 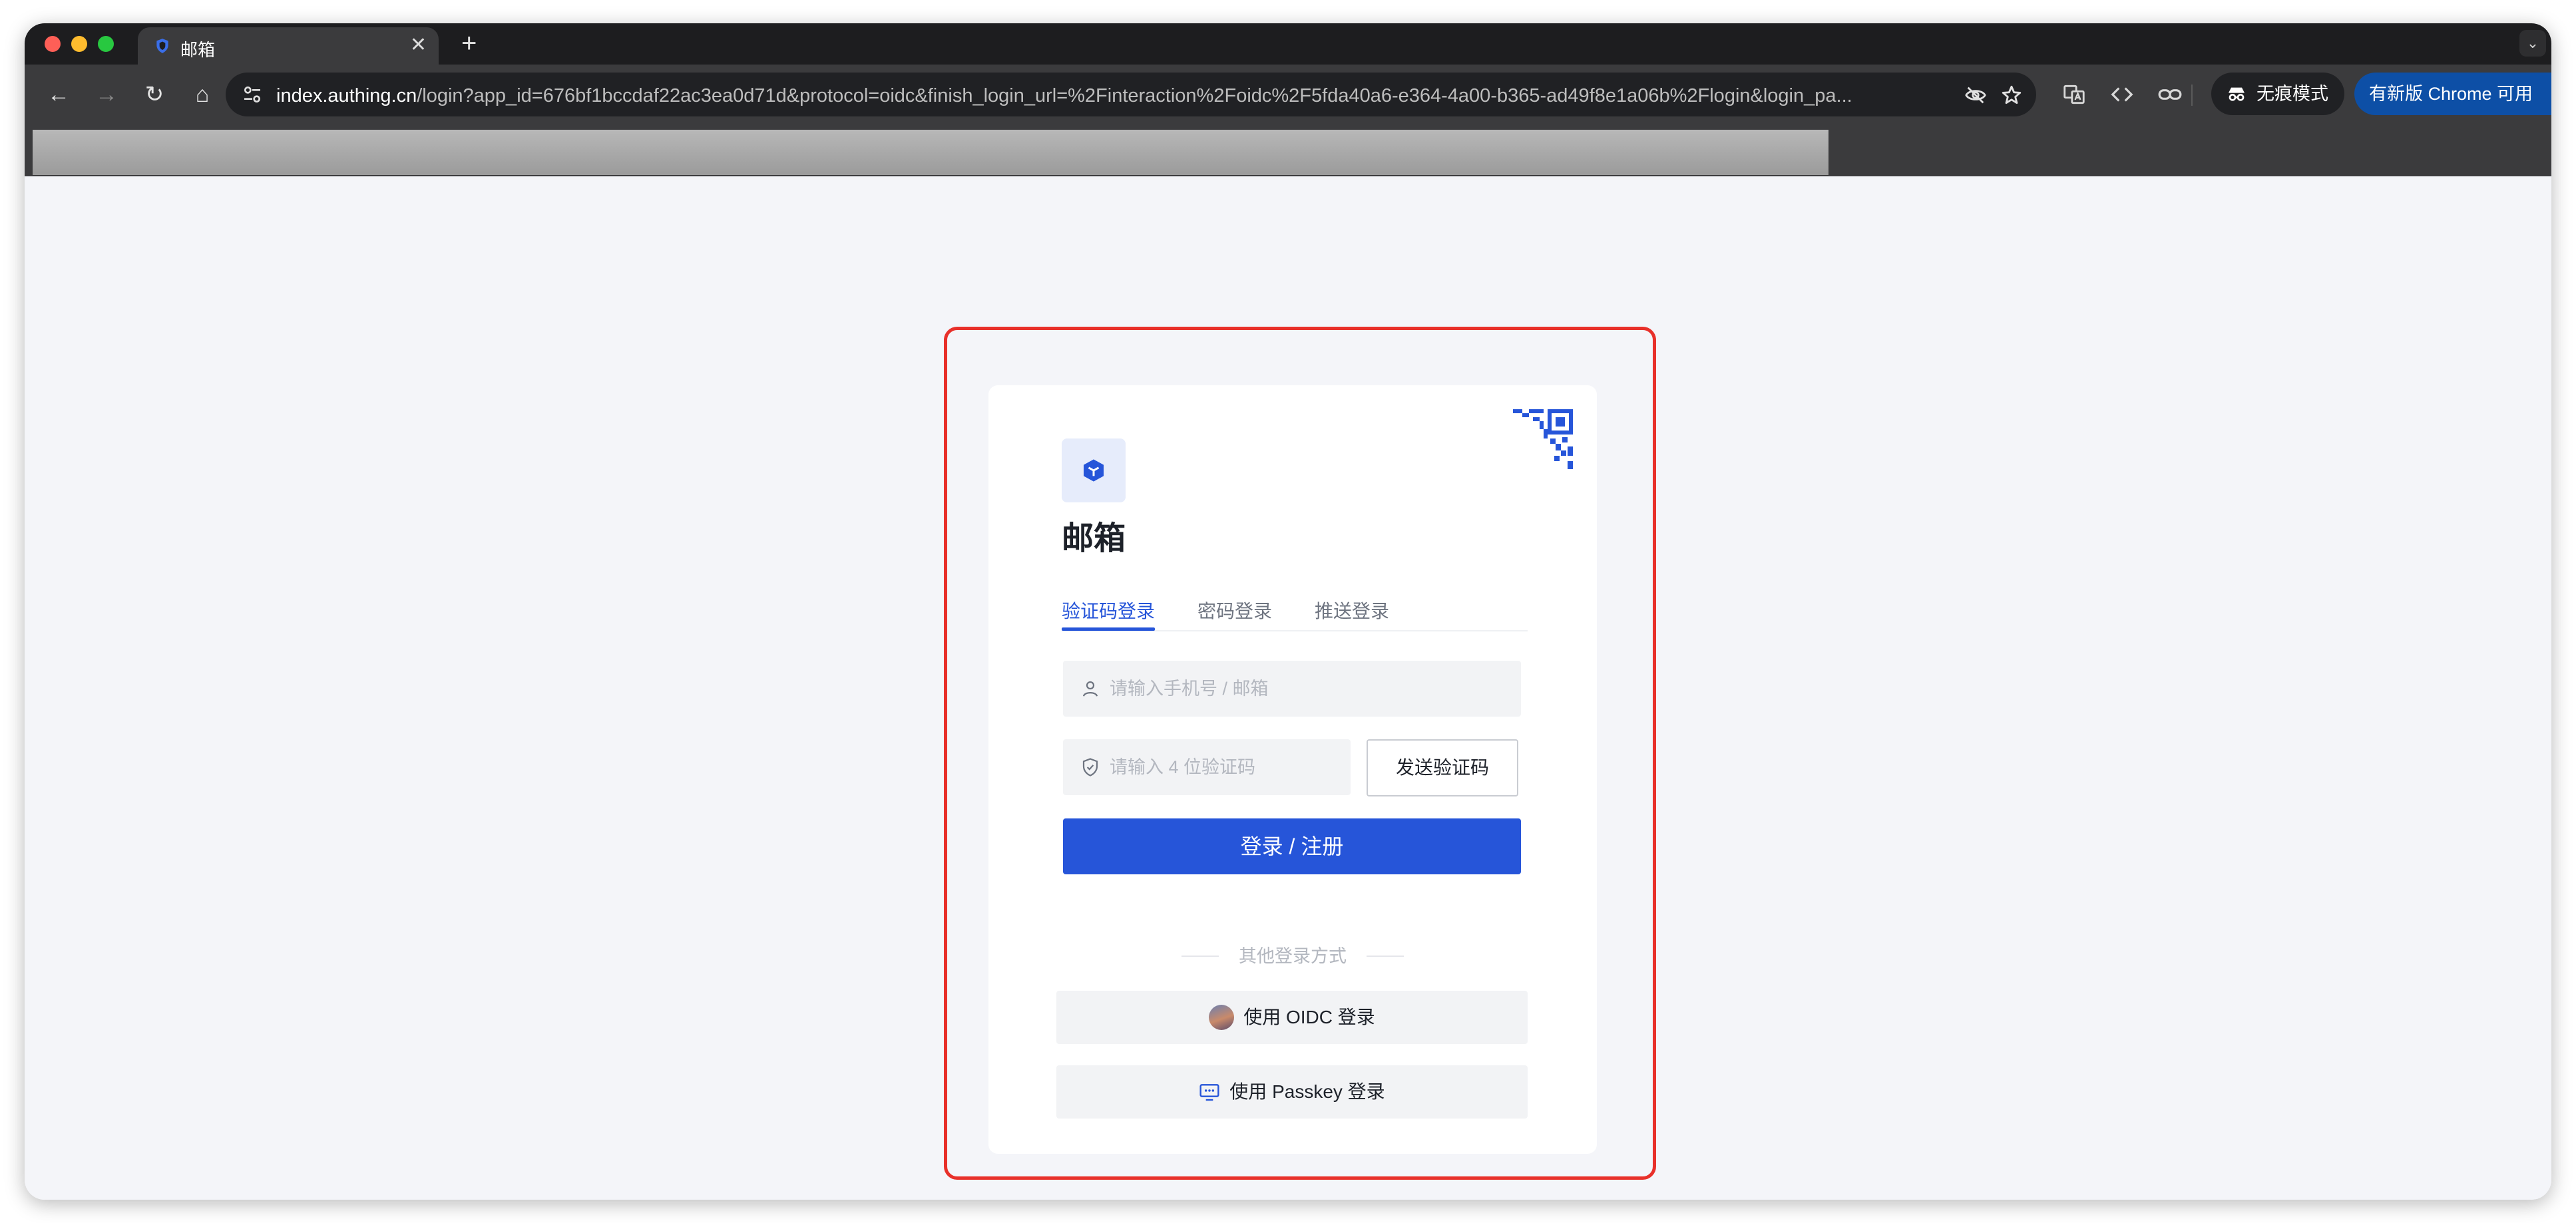 What do you see at coordinates (1090, 767) in the screenshot?
I see `shield-check-icon` at bounding box center [1090, 767].